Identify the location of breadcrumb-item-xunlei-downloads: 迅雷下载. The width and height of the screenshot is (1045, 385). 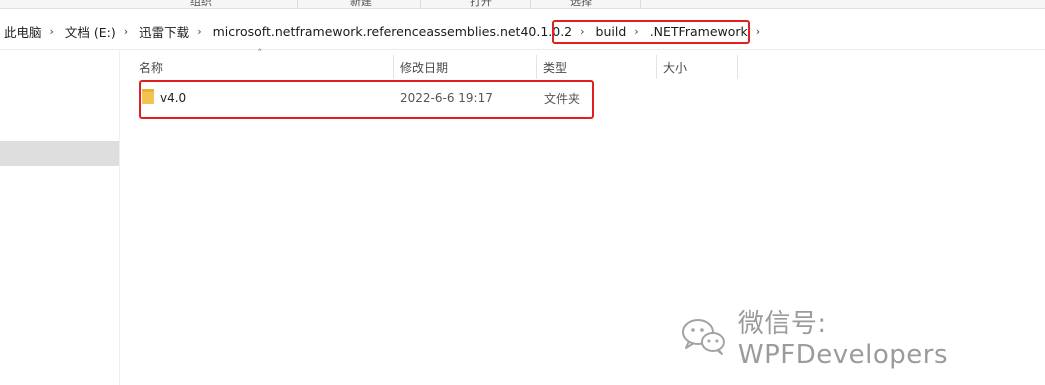
(164, 31).